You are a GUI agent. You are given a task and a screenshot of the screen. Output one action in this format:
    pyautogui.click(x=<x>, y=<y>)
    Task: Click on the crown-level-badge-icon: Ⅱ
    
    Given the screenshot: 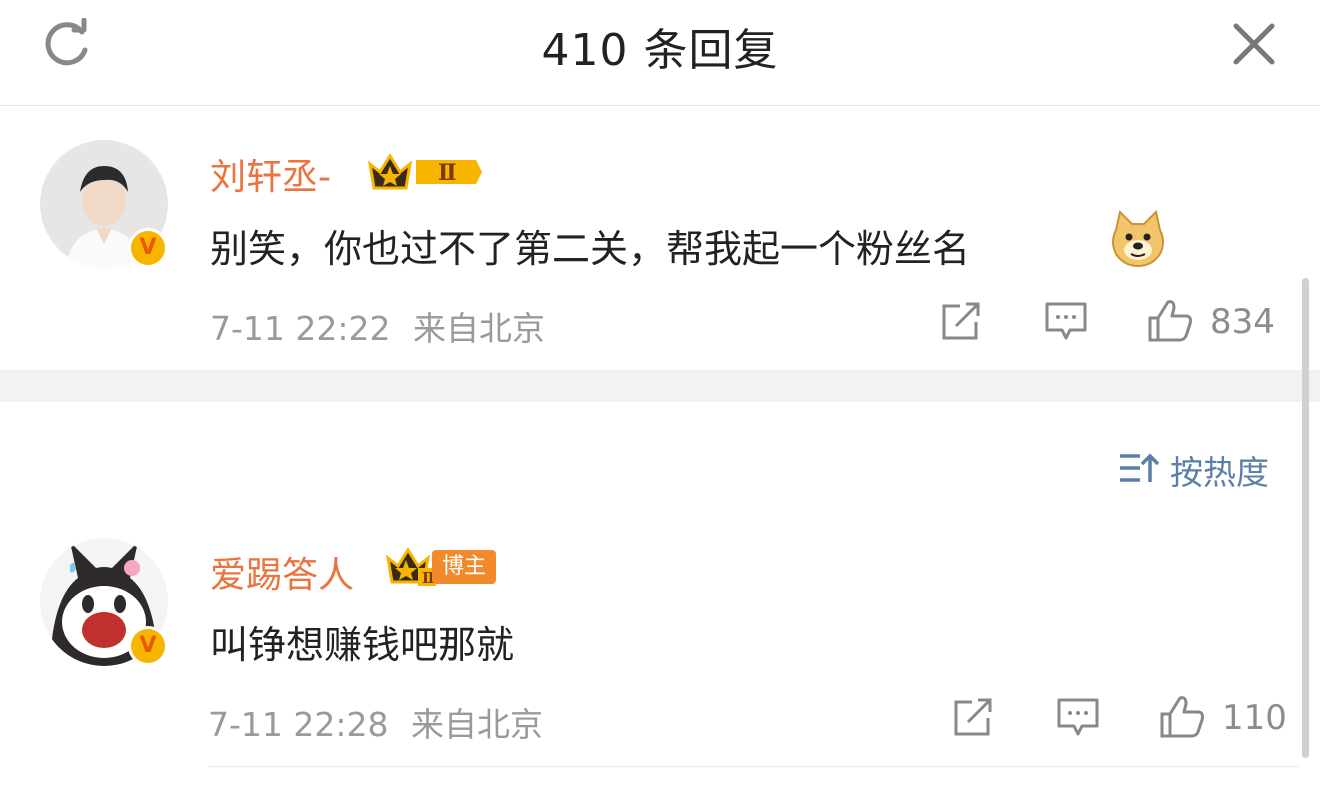 What is the action you would take?
    pyautogui.click(x=410, y=567)
    